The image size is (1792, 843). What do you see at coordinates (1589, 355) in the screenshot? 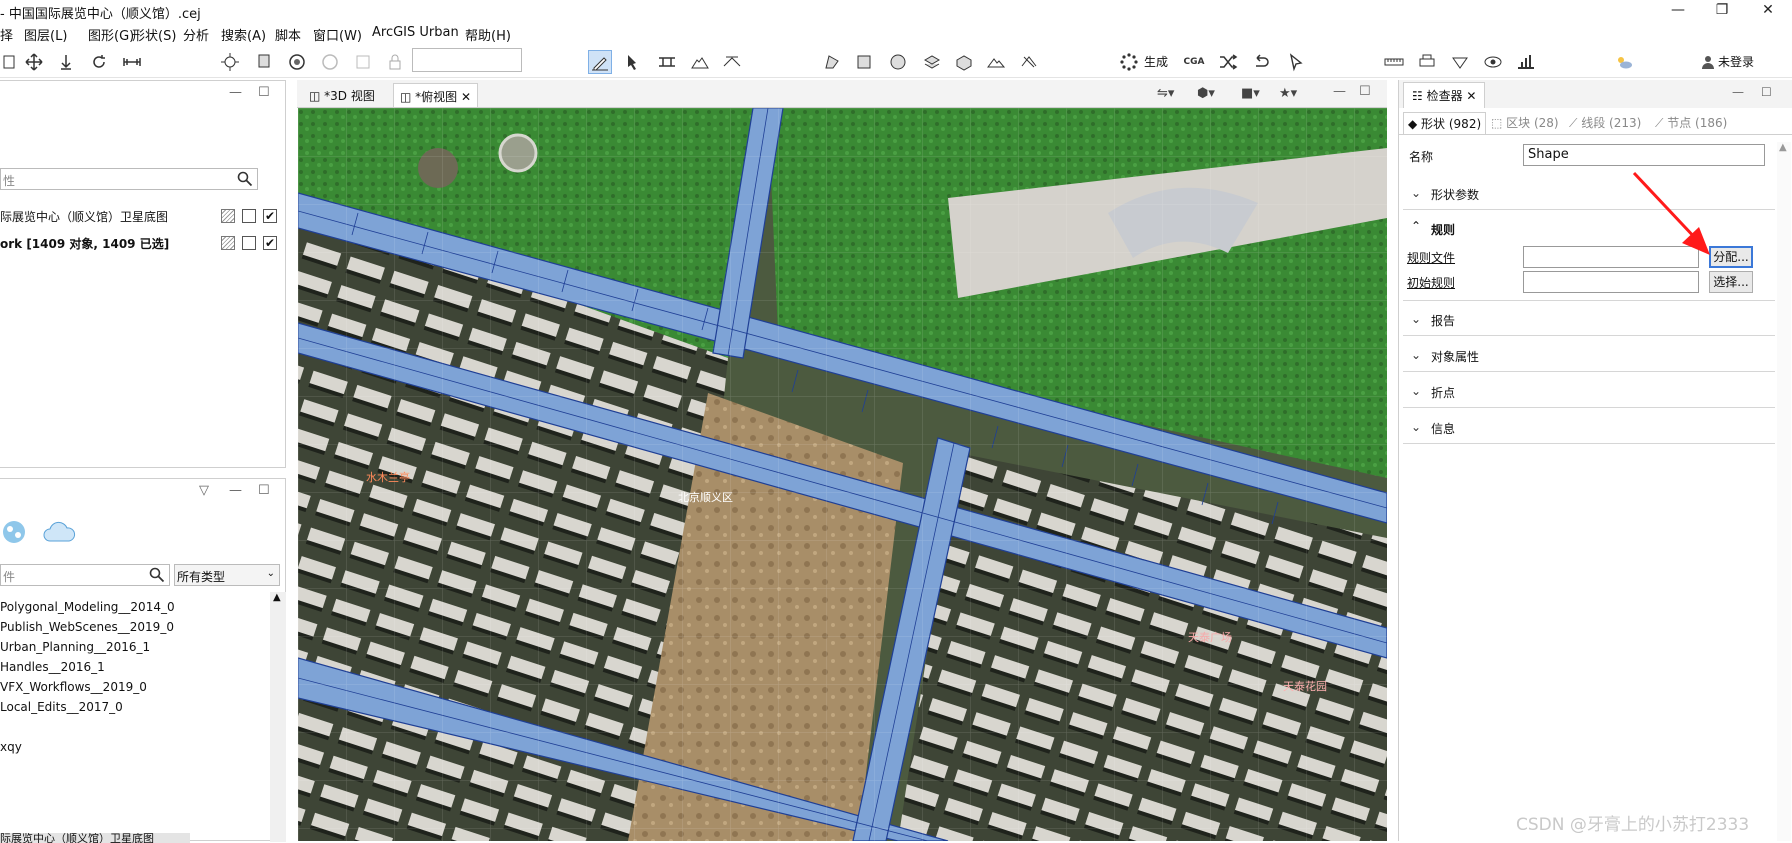
I see `section-object-attributes: ⌄ 对象属性` at bounding box center [1589, 355].